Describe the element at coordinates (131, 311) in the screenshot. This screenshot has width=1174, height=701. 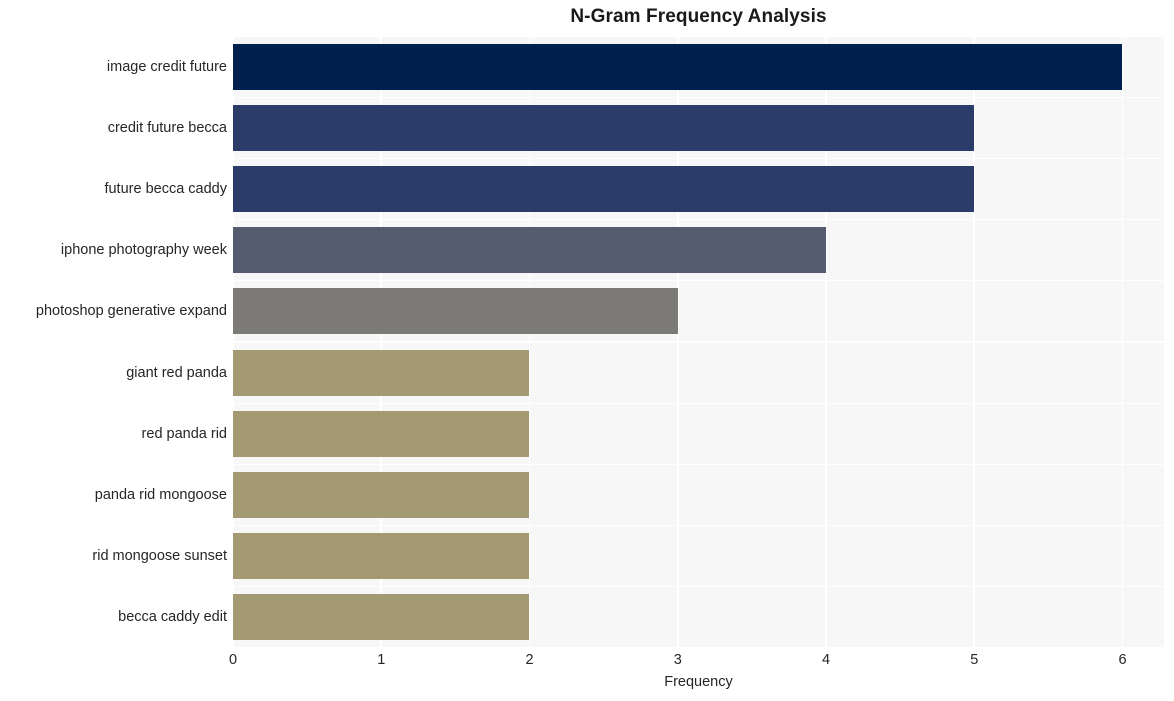
I see `y-axis-tick-label: photoshop generative expand` at that location.